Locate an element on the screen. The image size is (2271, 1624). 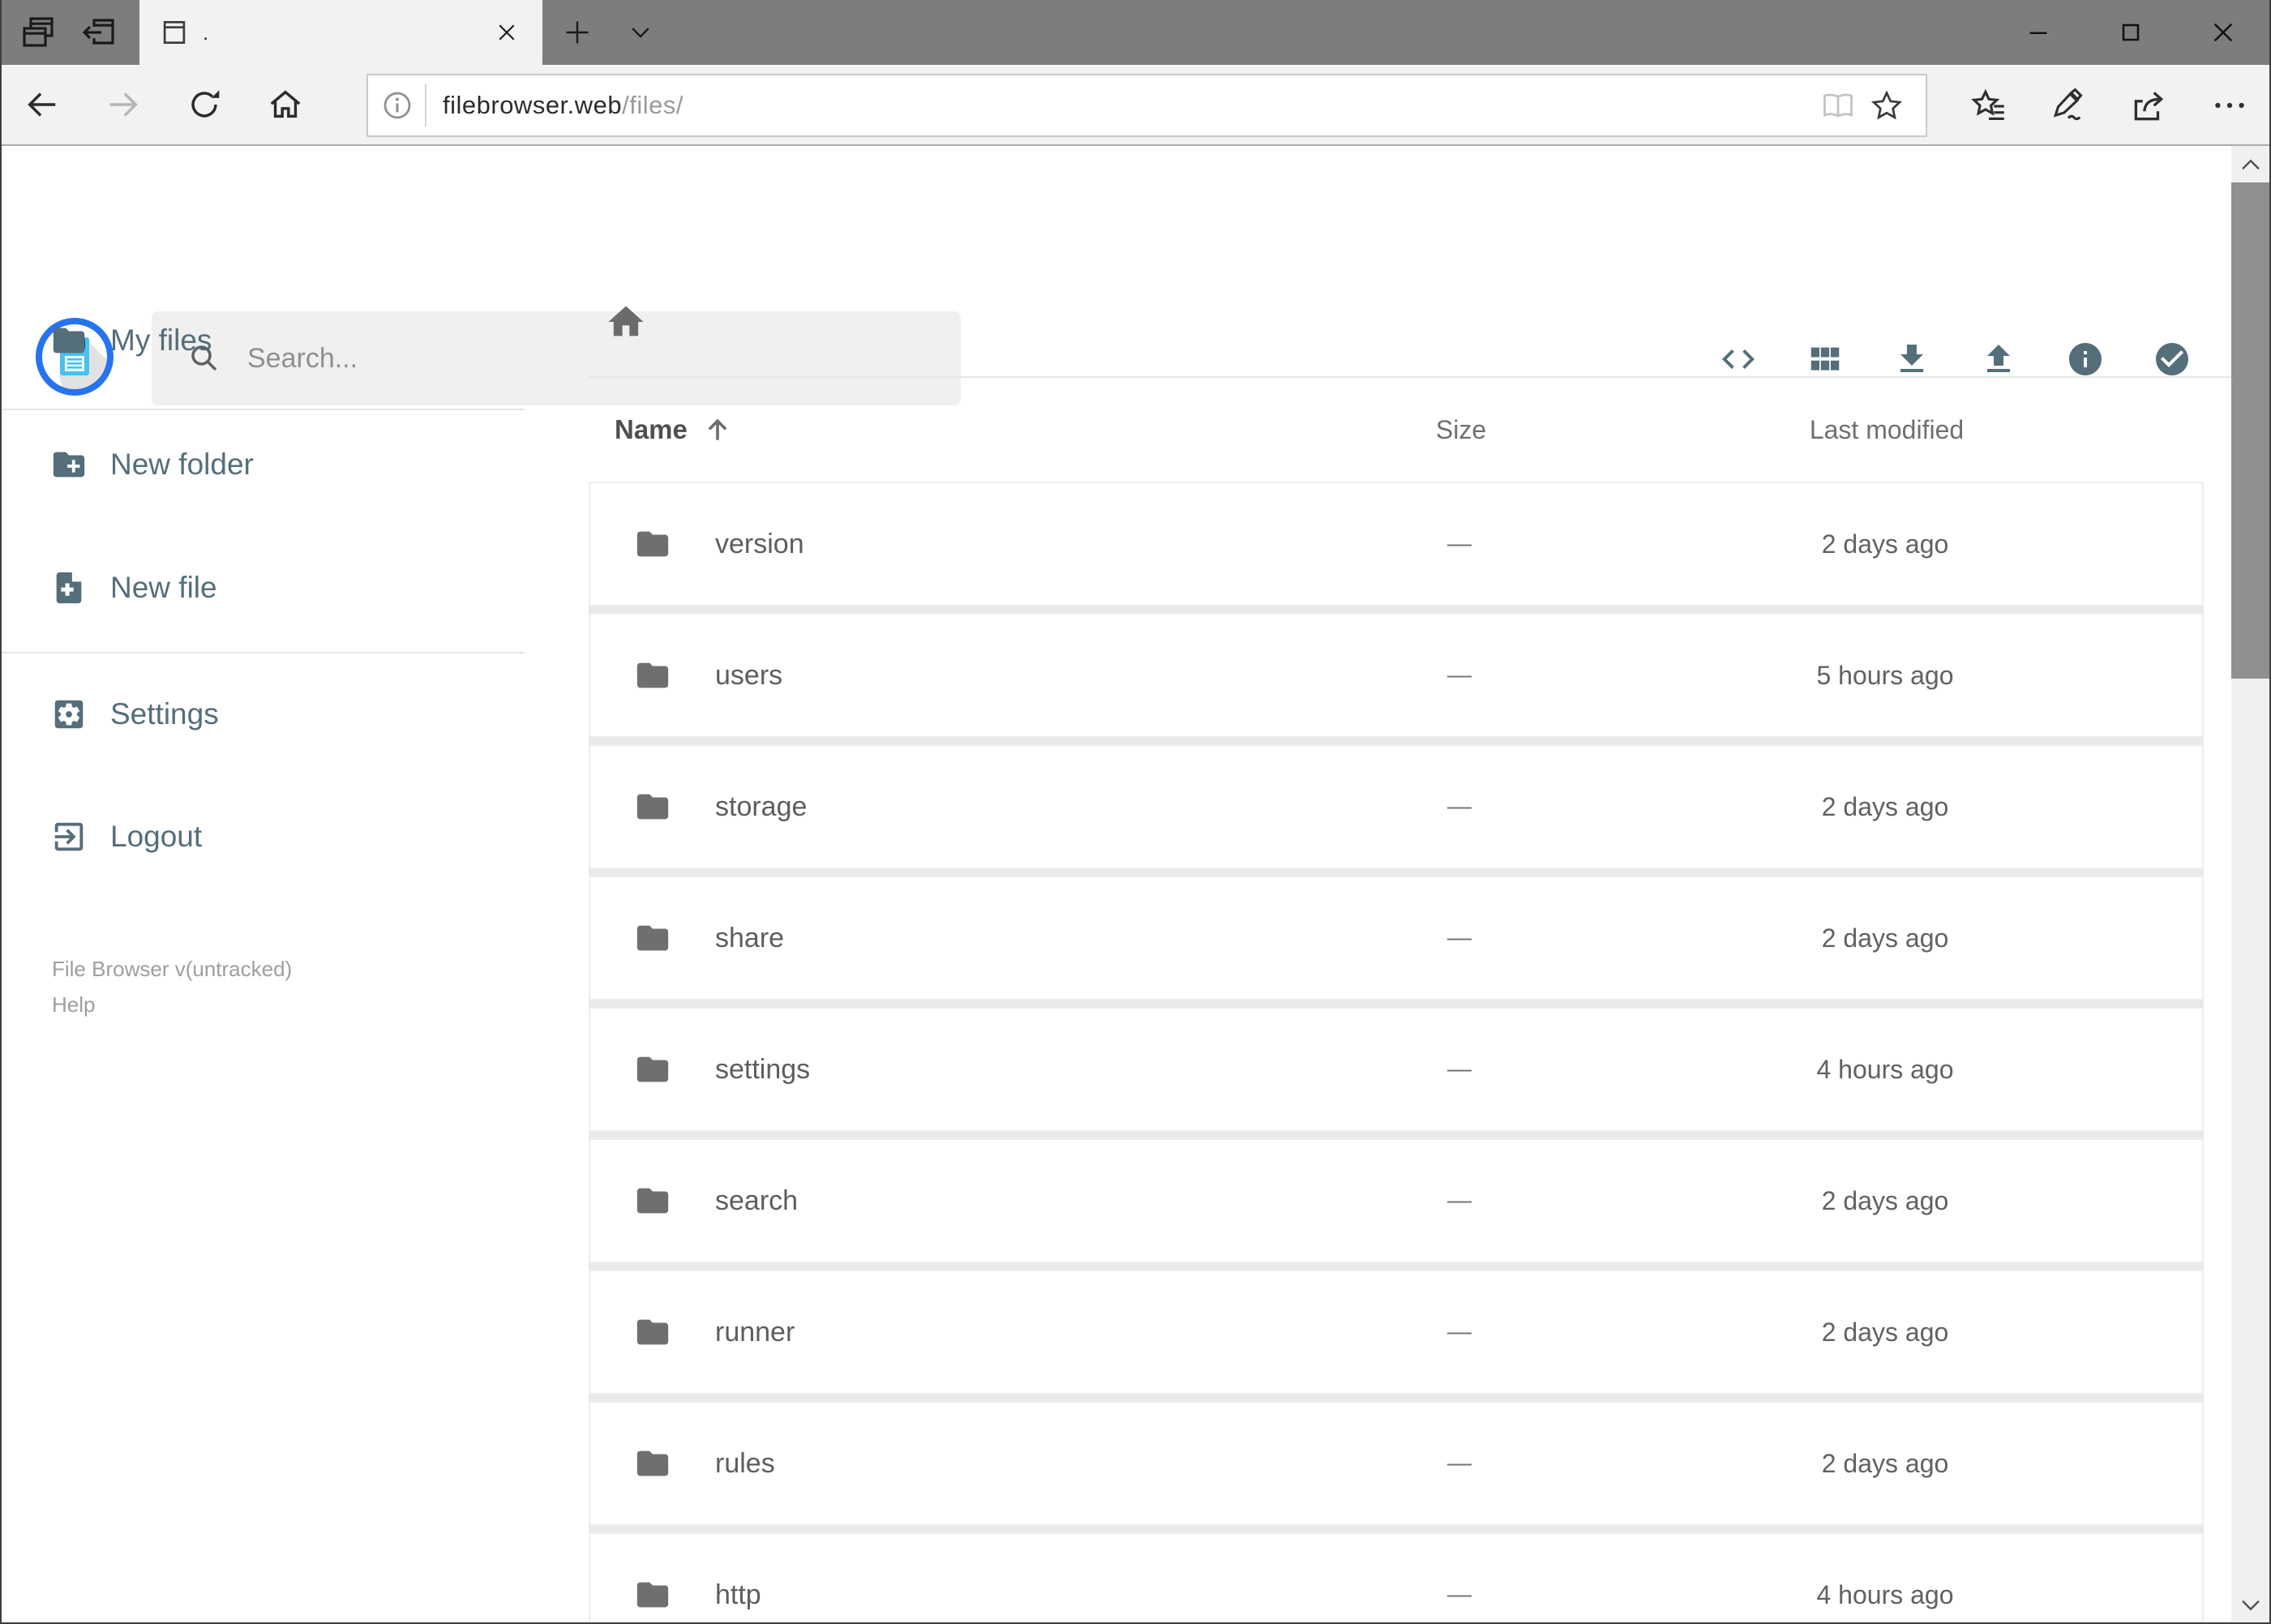
maximize-button is located at coordinates (2131, 33).